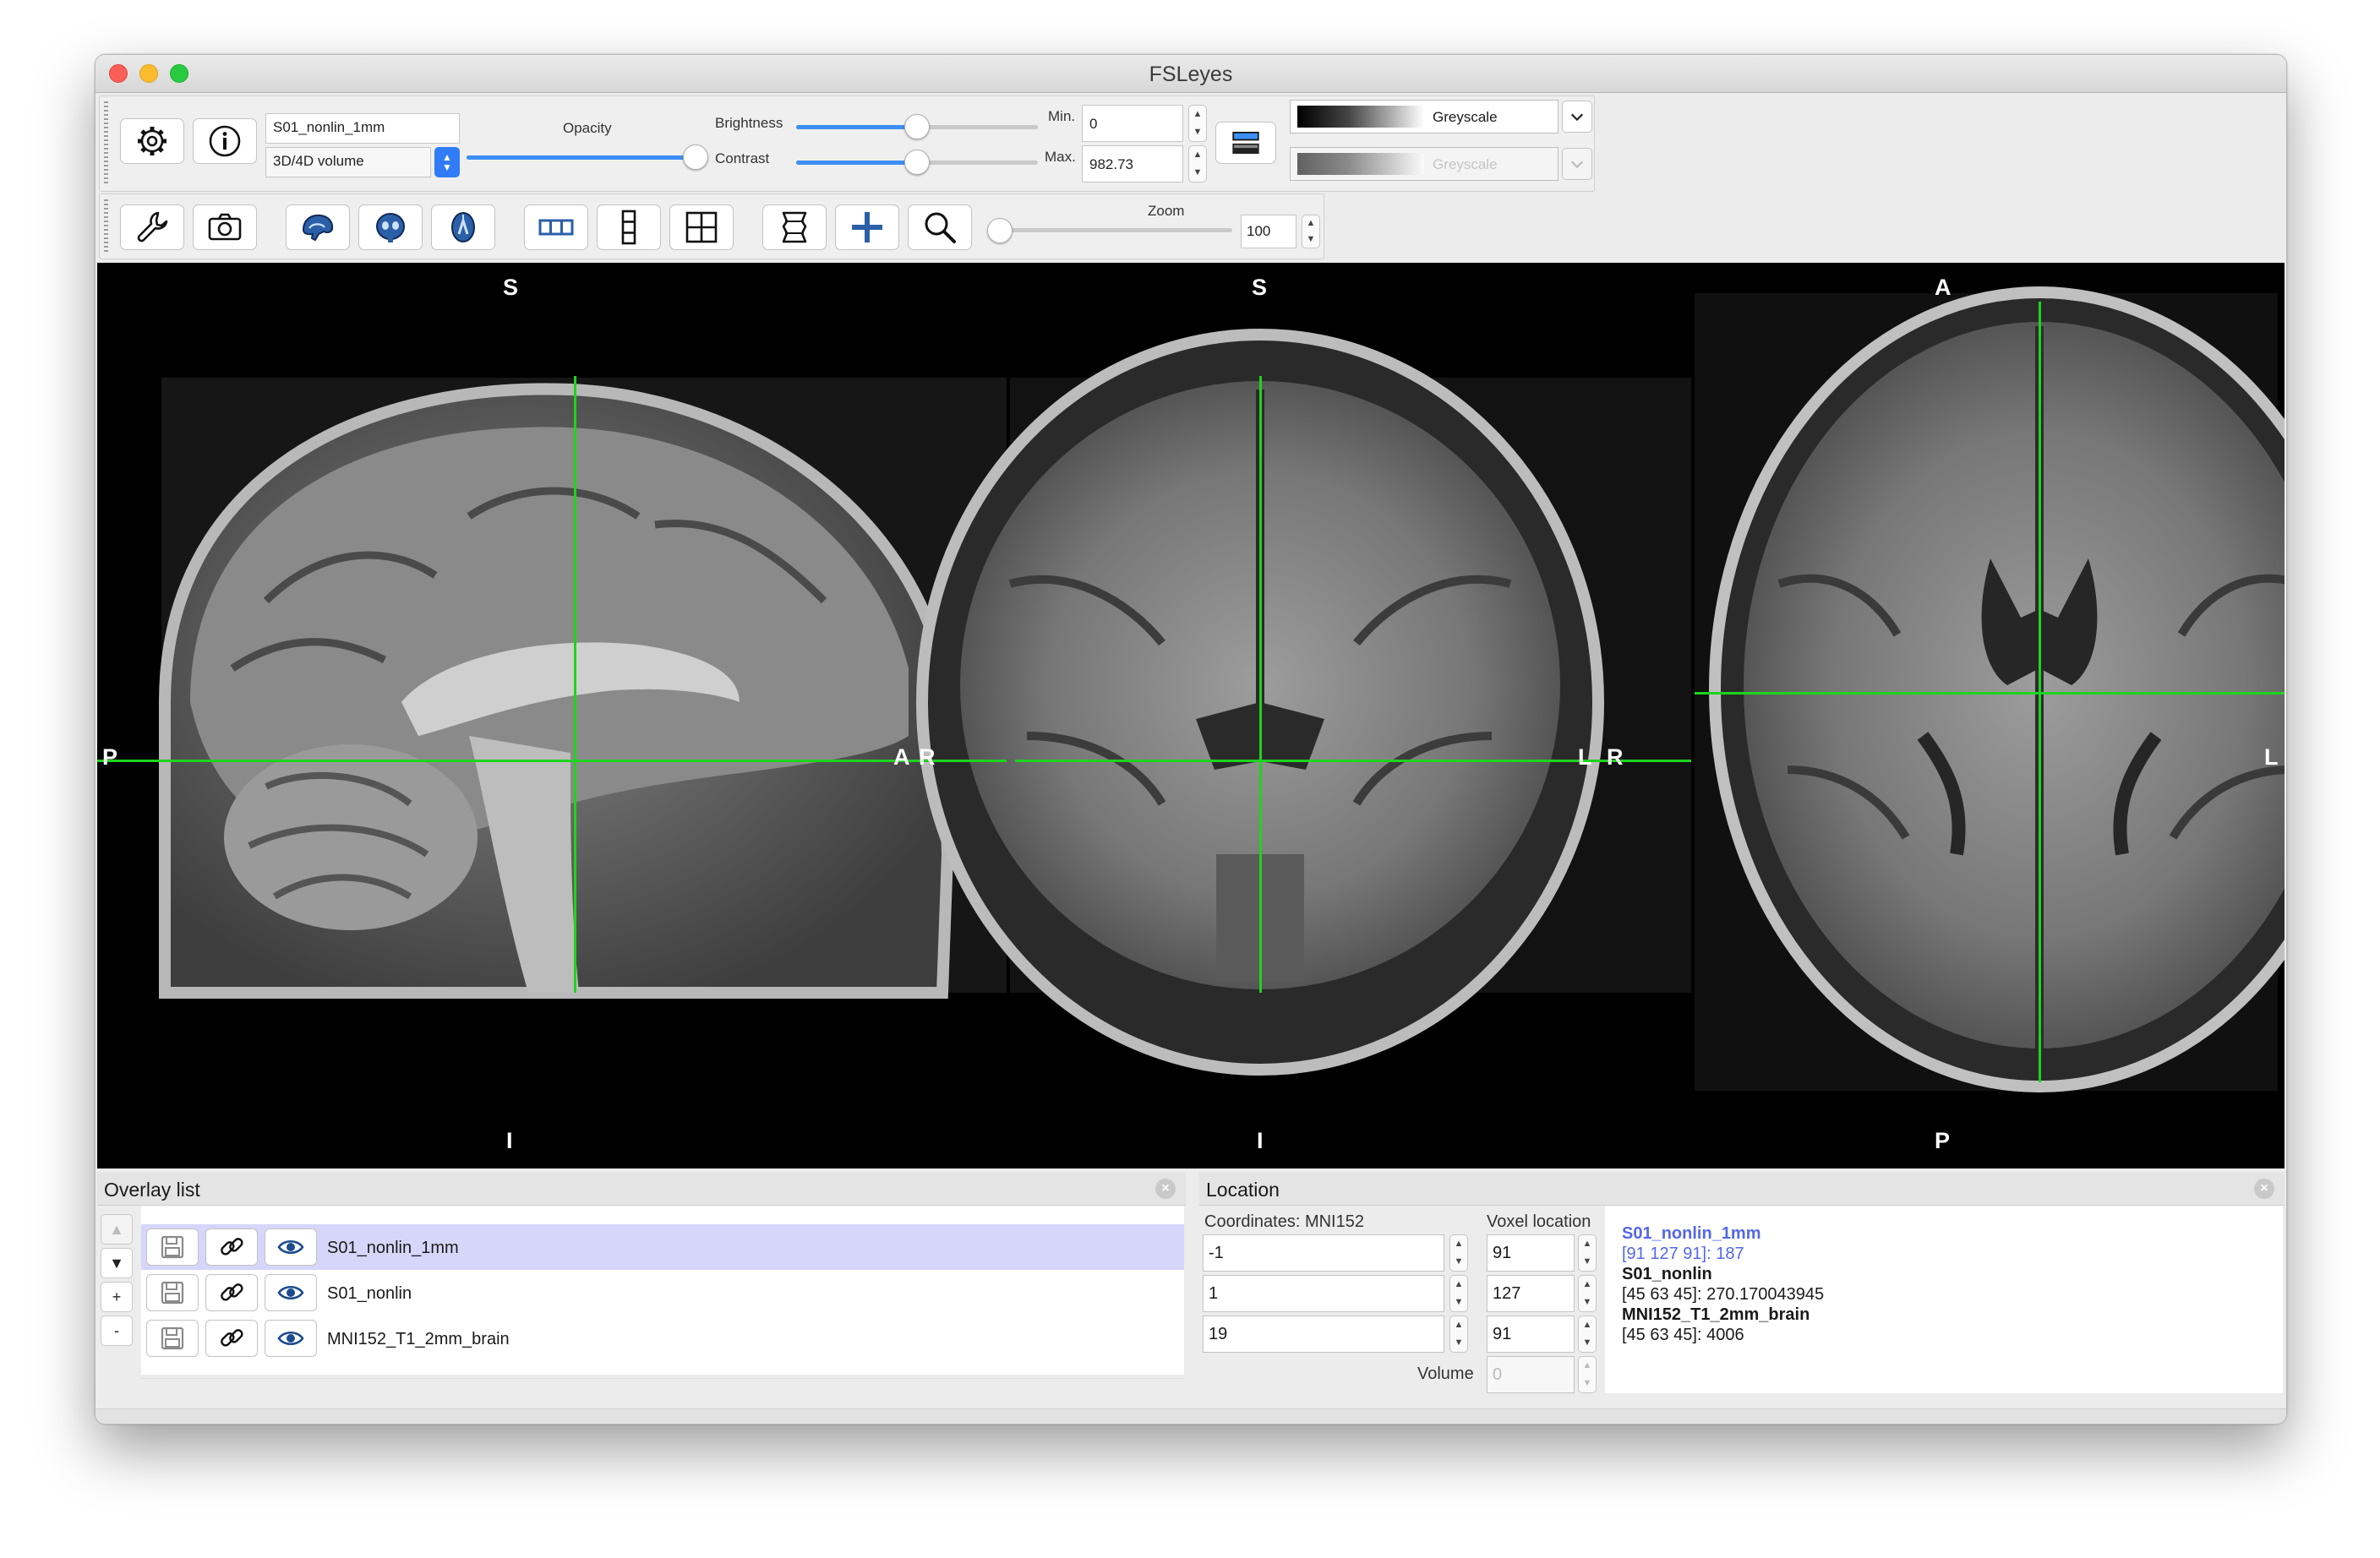  What do you see at coordinates (1000, 230) in the screenshot?
I see `zoom-slider-knob` at bounding box center [1000, 230].